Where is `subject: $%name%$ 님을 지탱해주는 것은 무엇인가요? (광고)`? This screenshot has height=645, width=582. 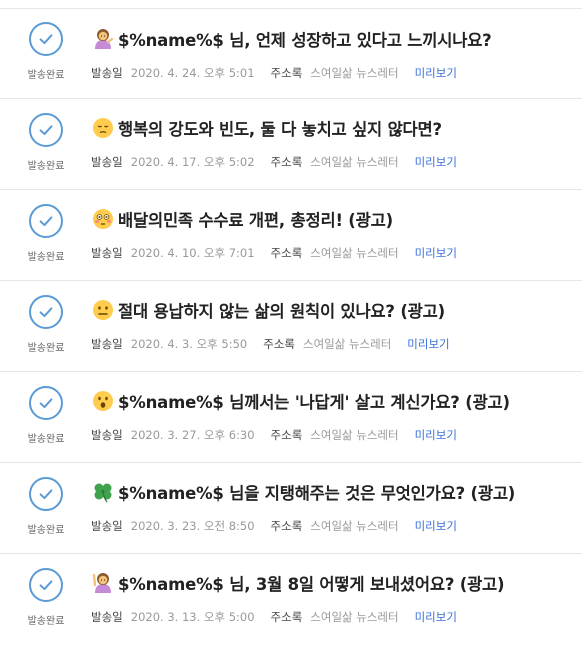 subject: $%name%$ 님을 지탱해주는 것은 무엇인가요? (광고) is located at coordinates (331, 492).